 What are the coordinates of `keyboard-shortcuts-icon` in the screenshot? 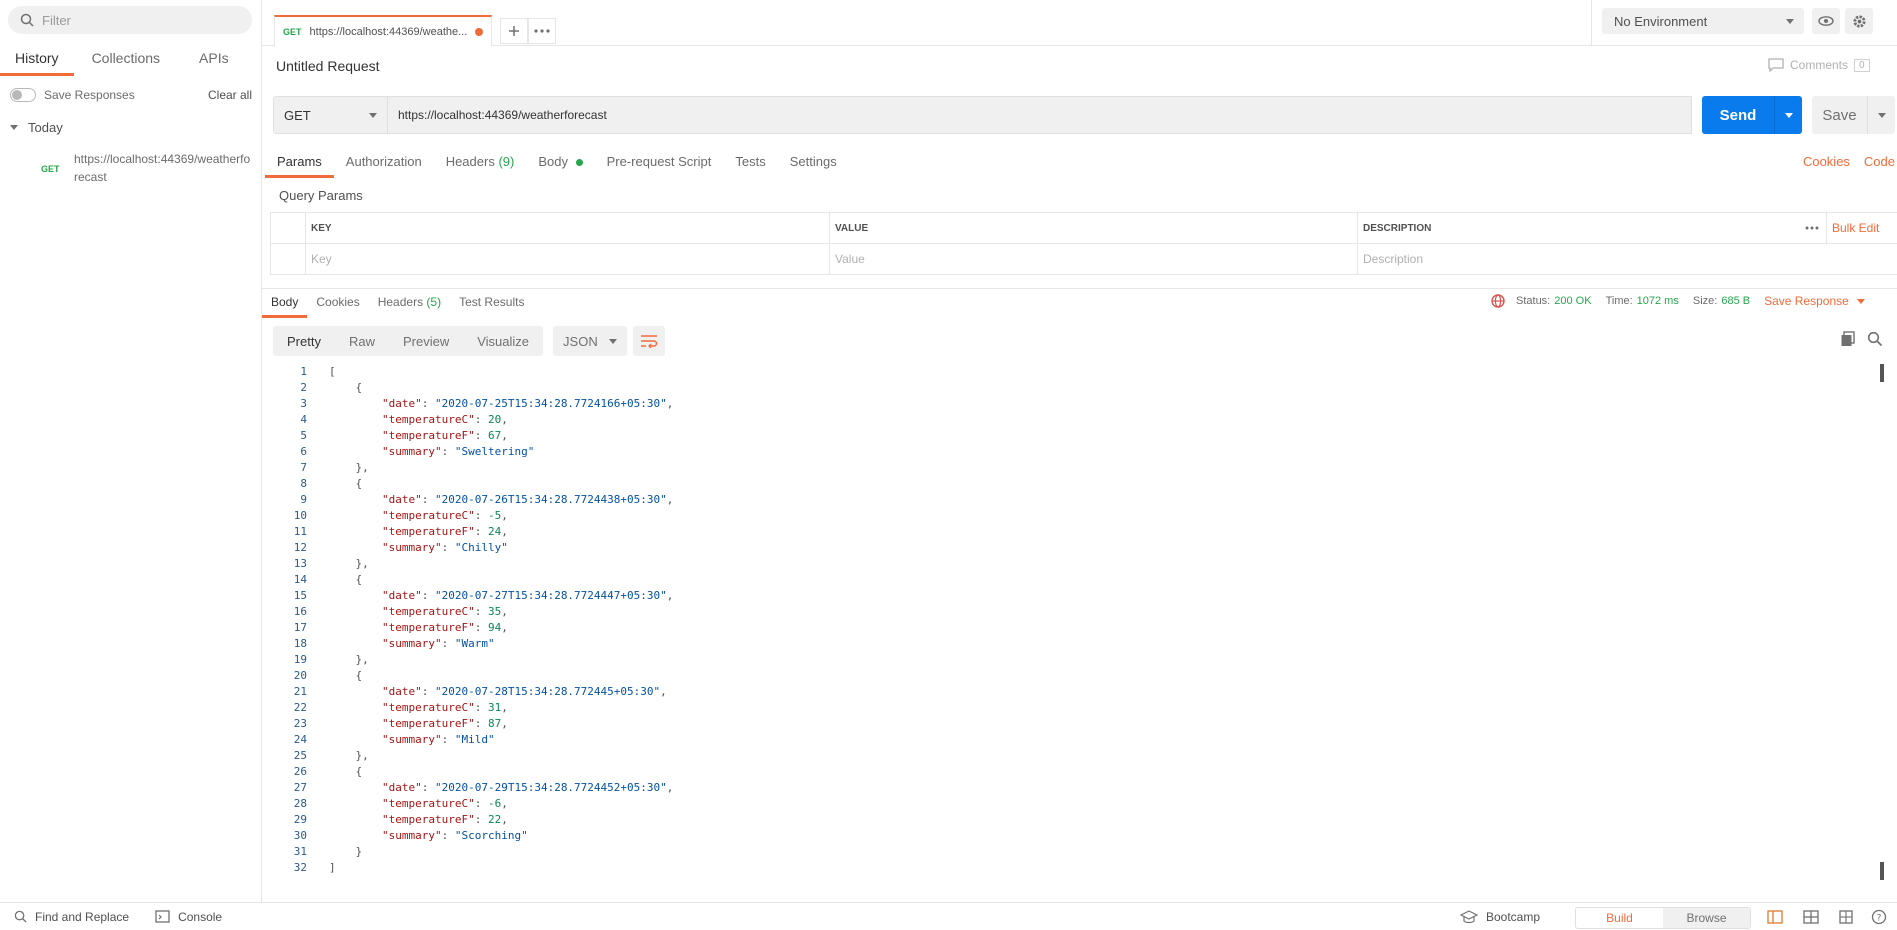 It's located at (1846, 917).